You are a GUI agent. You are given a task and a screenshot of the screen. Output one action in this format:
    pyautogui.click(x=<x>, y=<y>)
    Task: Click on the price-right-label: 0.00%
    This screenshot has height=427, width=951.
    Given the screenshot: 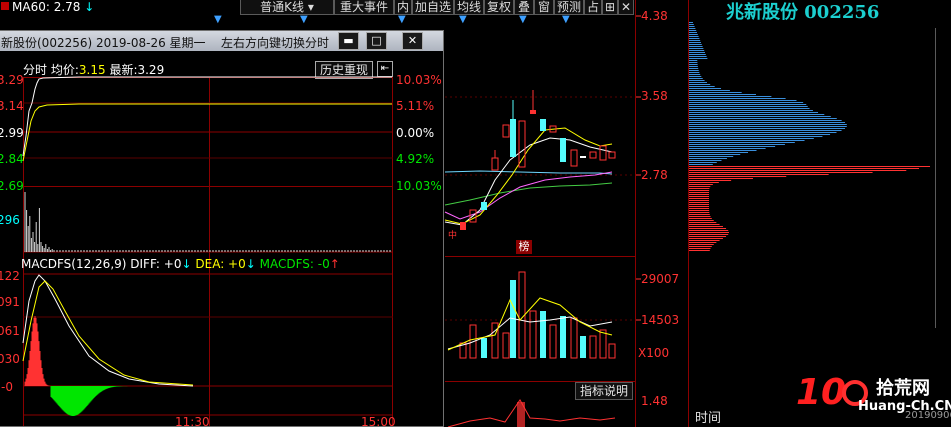 What is the action you would take?
    pyautogui.click(x=415, y=133)
    